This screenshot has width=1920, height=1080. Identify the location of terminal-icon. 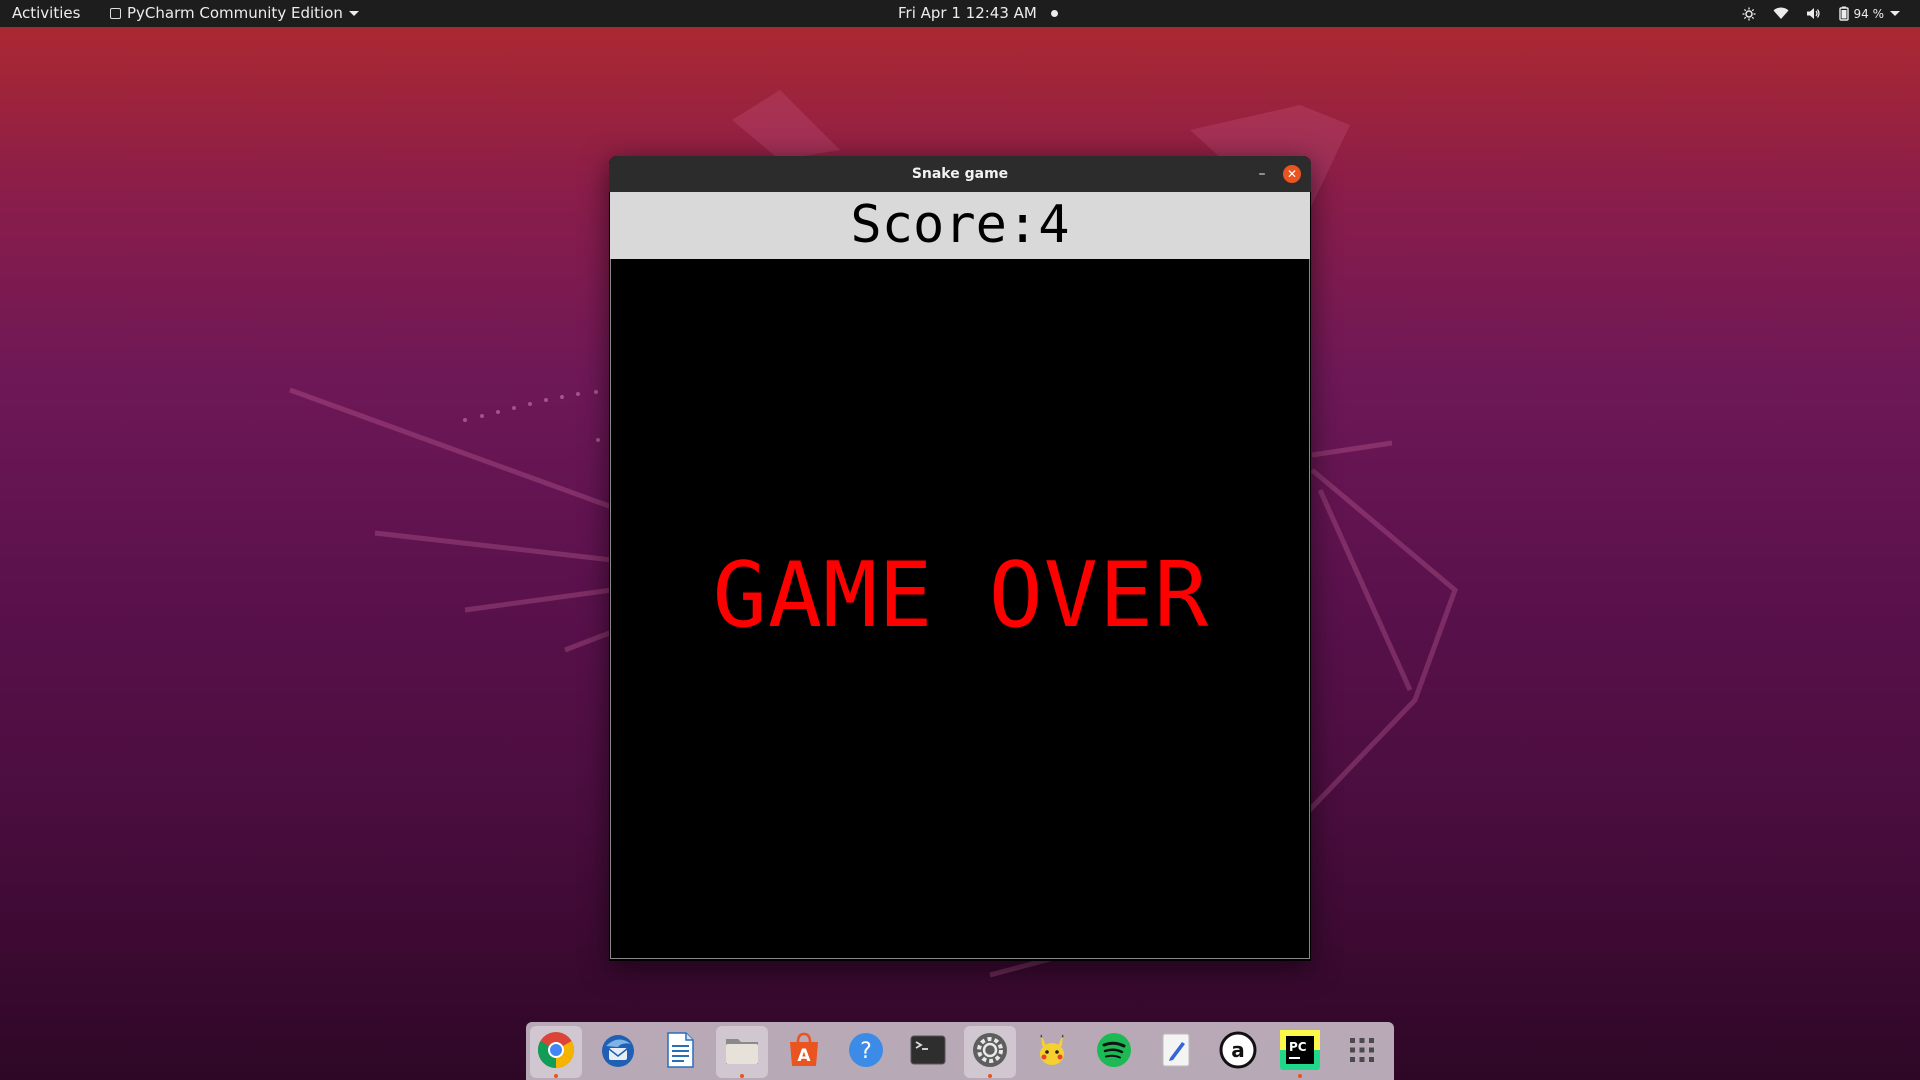
(928, 1052).